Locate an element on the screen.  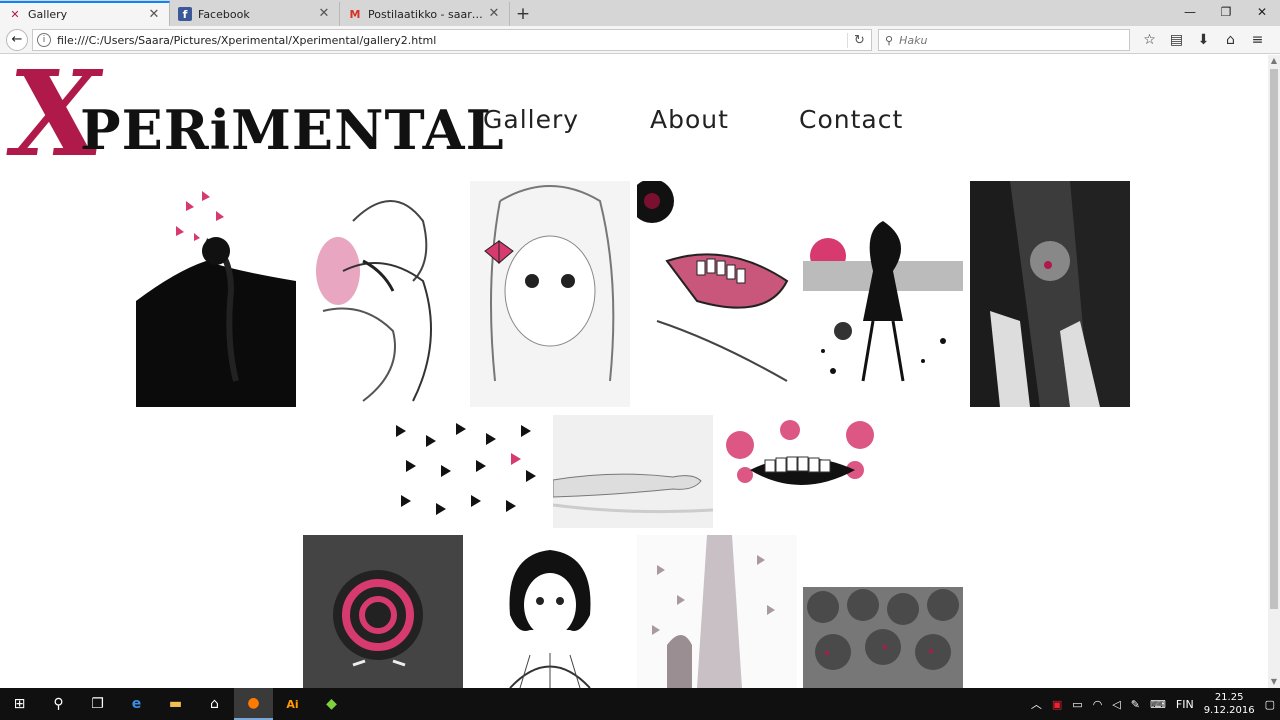
logo-word: PERiMENTAL is located at coordinates (292, 130).